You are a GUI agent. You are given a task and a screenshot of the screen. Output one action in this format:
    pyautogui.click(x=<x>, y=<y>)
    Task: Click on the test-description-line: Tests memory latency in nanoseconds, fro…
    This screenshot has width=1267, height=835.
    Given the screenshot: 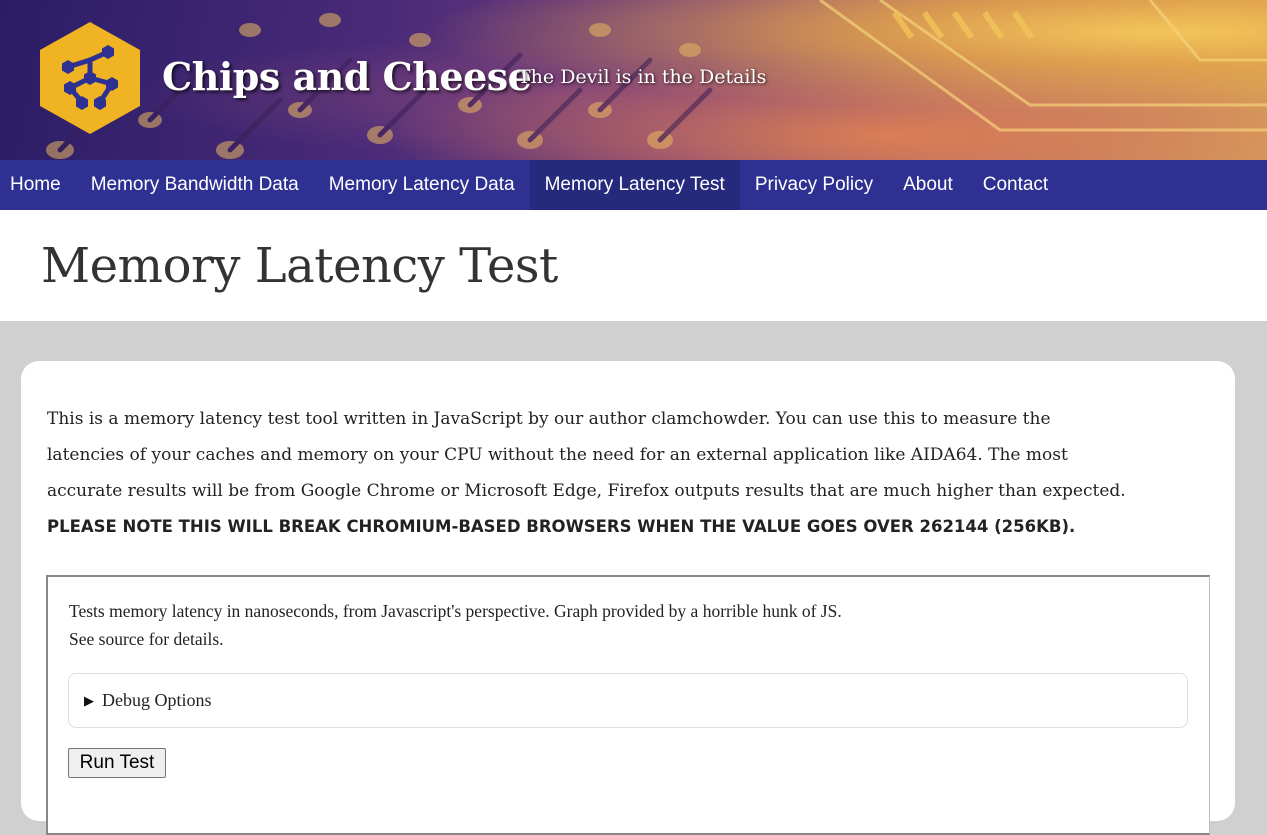 What is the action you would take?
    pyautogui.click(x=455, y=611)
    